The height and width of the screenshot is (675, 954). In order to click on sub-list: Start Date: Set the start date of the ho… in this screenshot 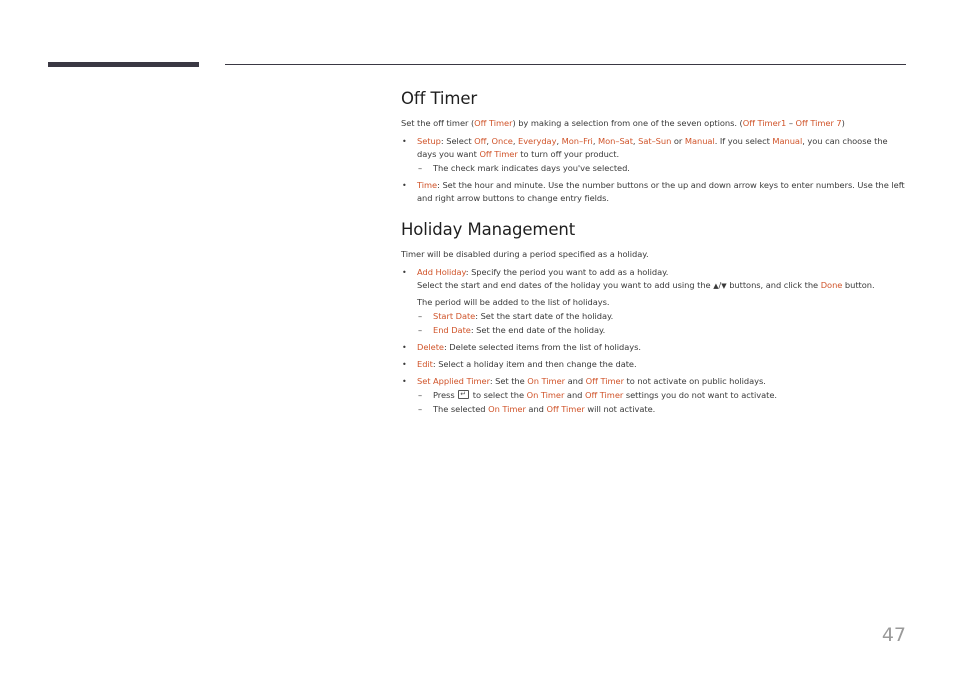, I will do `click(661, 323)`.